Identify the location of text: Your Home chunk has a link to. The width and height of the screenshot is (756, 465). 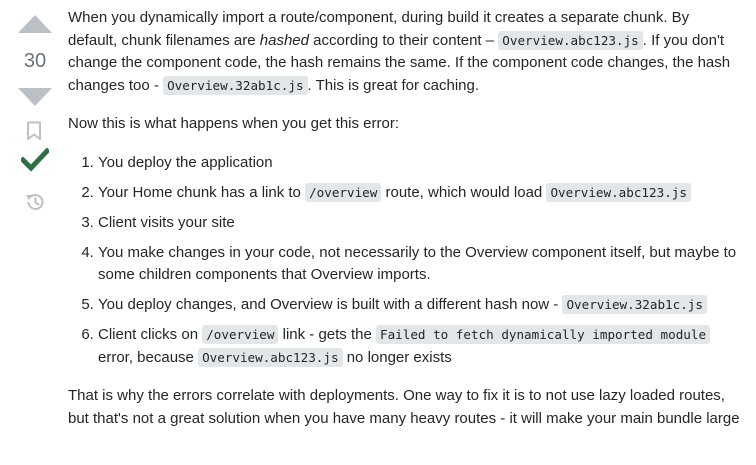
(202, 192).